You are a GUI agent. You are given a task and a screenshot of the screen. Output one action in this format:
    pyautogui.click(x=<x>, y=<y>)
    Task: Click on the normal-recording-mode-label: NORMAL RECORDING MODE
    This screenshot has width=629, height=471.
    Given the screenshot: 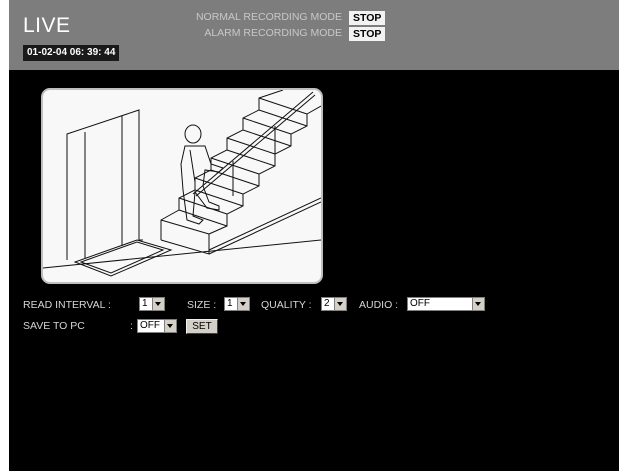 What is the action you would take?
    pyautogui.click(x=268, y=17)
    